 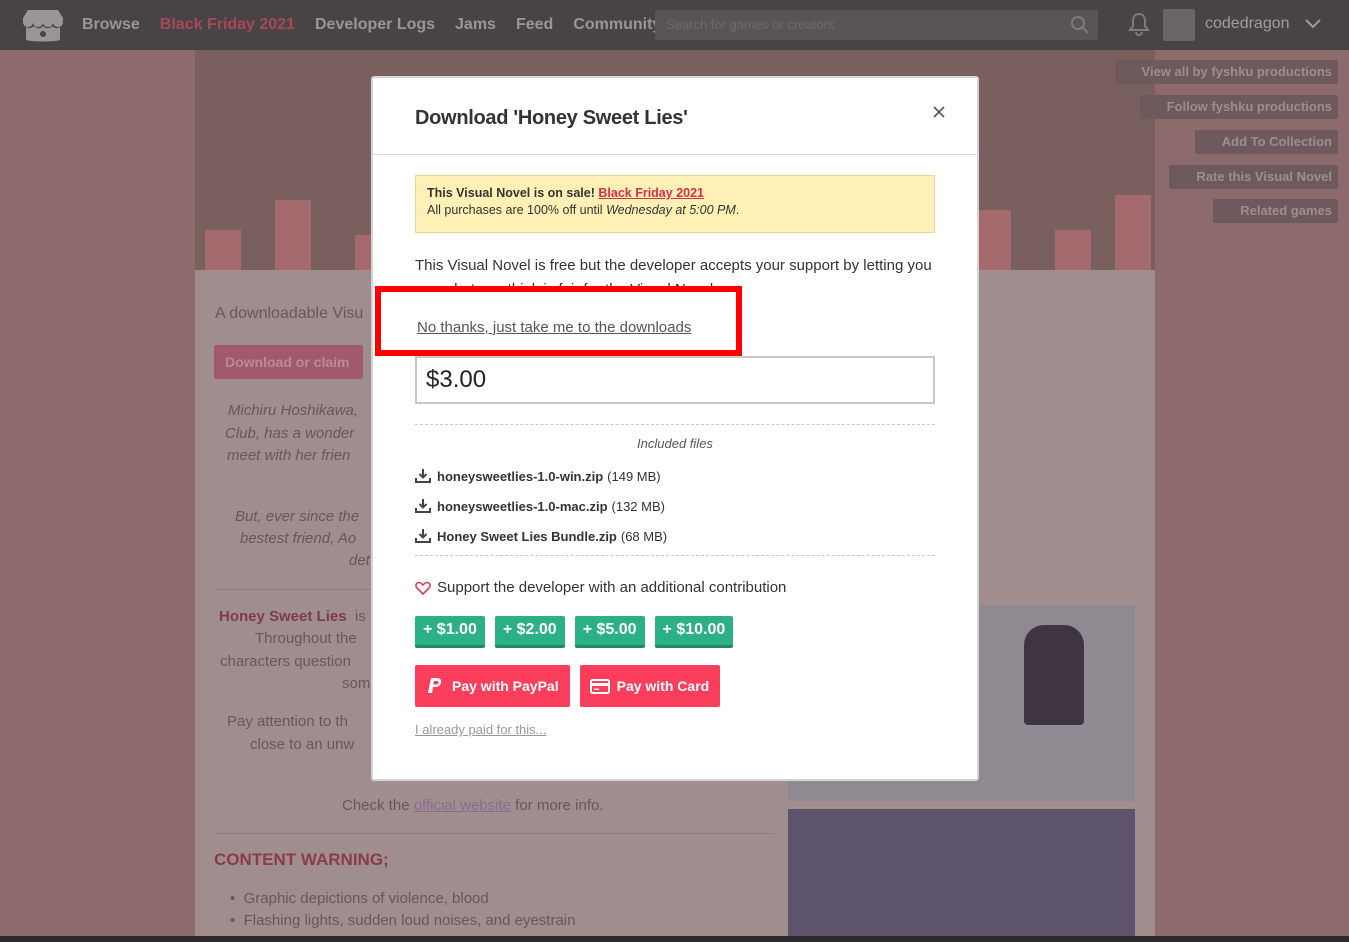 I want to click on warning-text: Graphic depictions of violence, blood, so click(x=366, y=898).